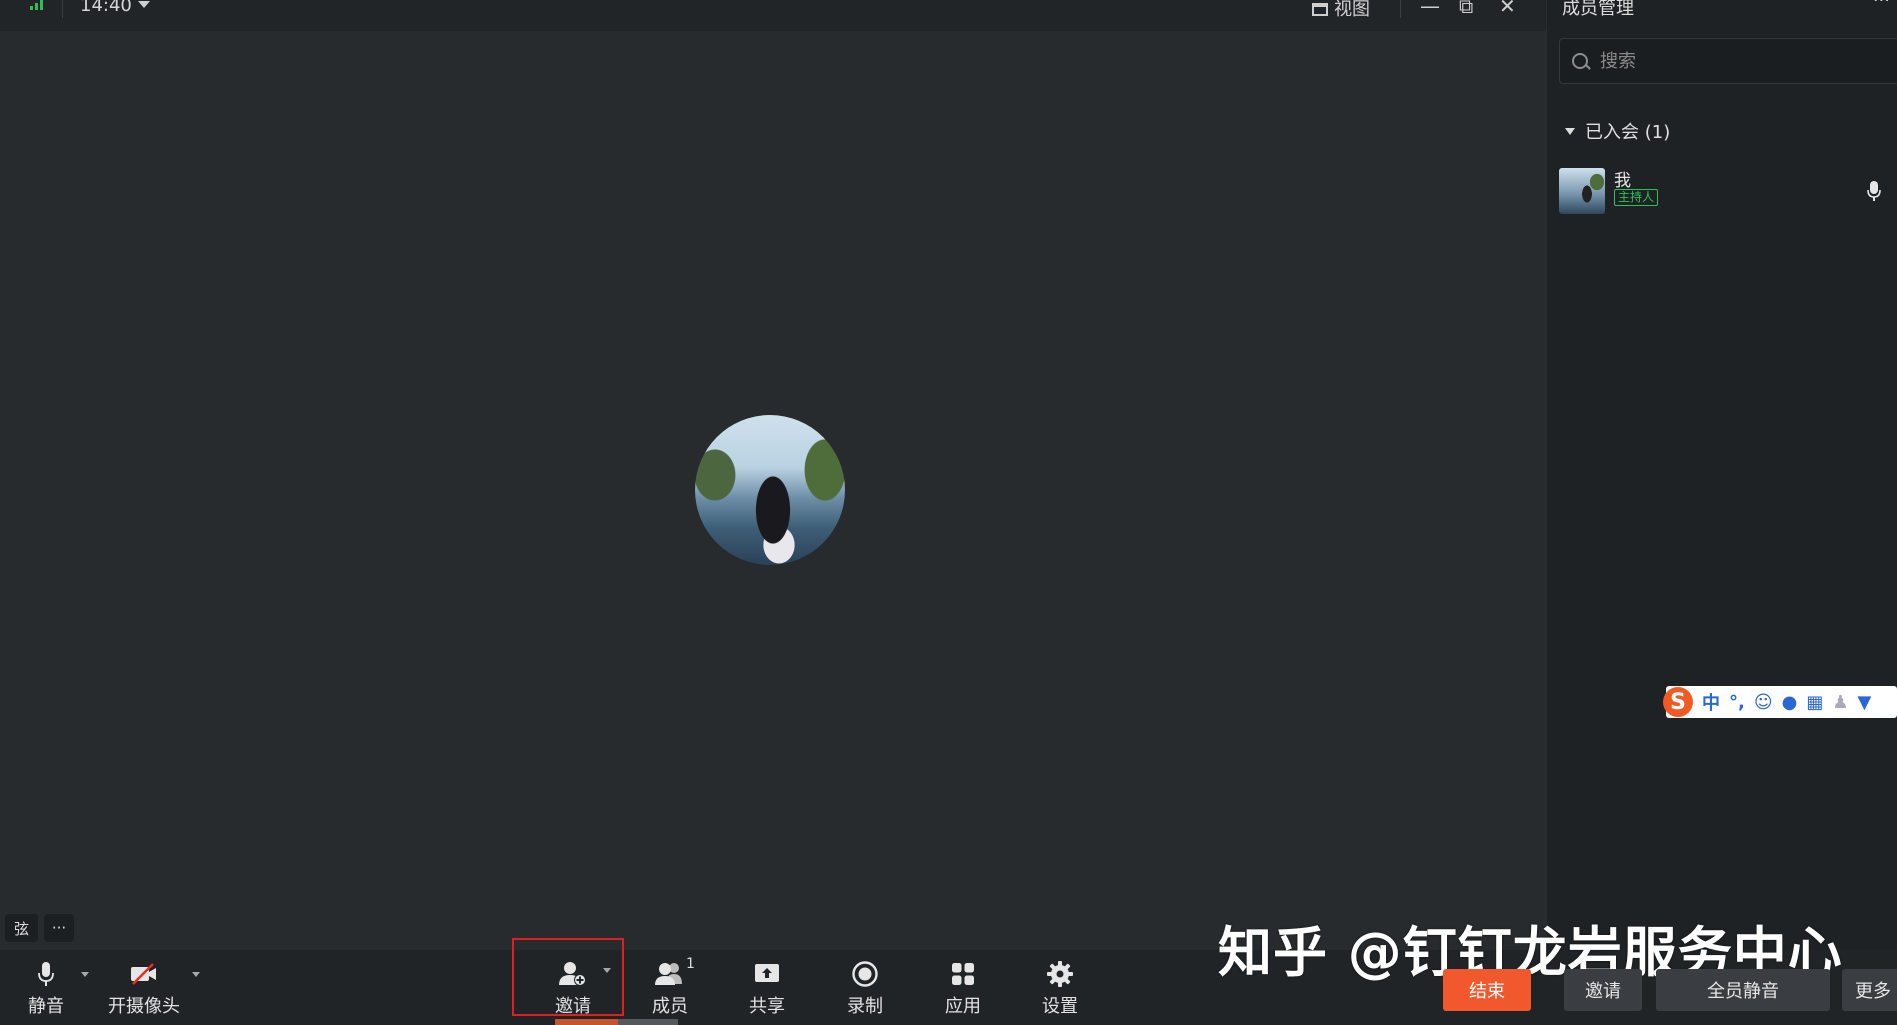 The width and height of the screenshot is (1897, 1025). I want to click on more-button: 更多, so click(1869, 990).